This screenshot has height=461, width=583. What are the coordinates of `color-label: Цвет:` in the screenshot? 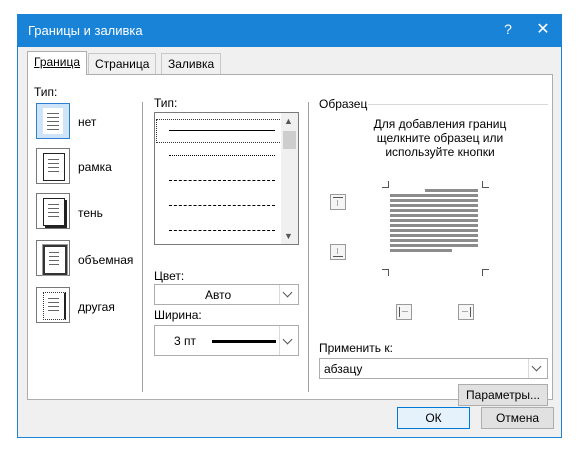 It's located at (169, 276).